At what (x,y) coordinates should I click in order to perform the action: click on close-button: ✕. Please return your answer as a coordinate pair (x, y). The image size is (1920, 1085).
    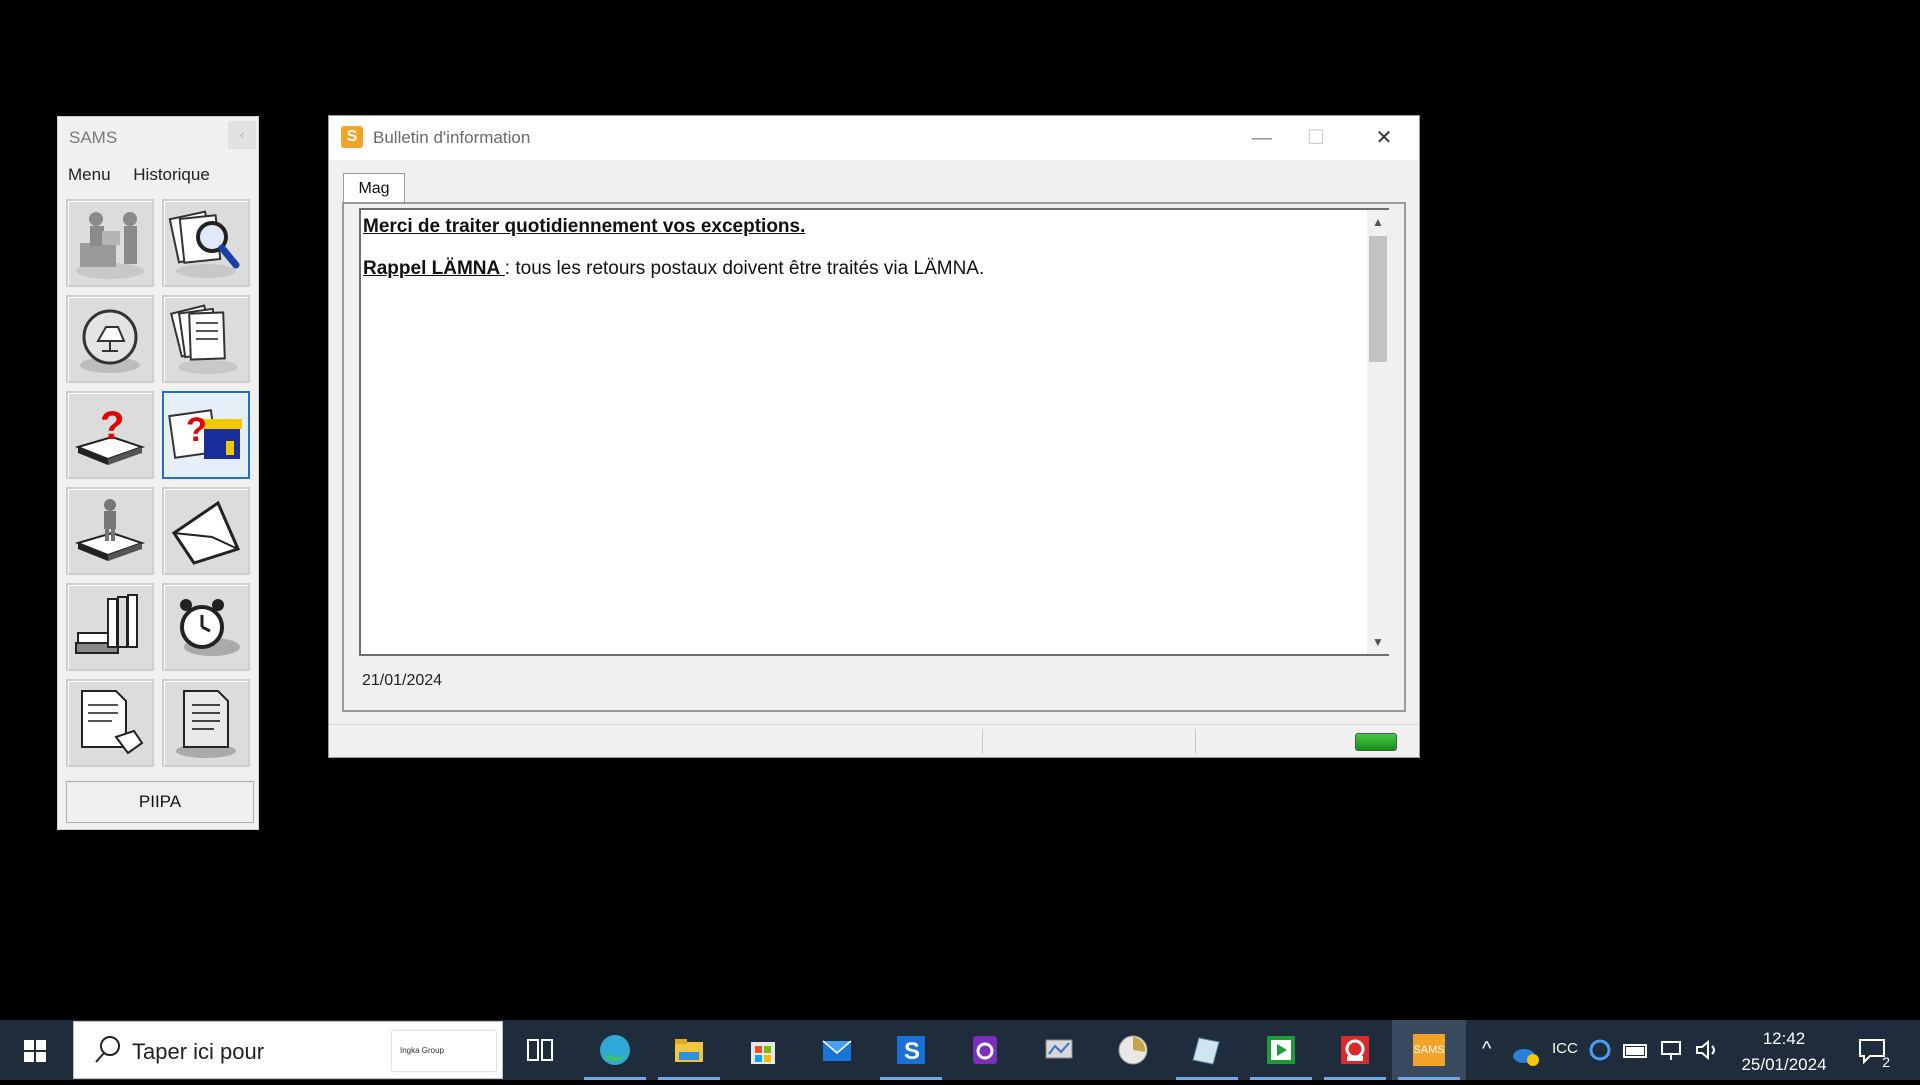
    Looking at the image, I should click on (1384, 138).